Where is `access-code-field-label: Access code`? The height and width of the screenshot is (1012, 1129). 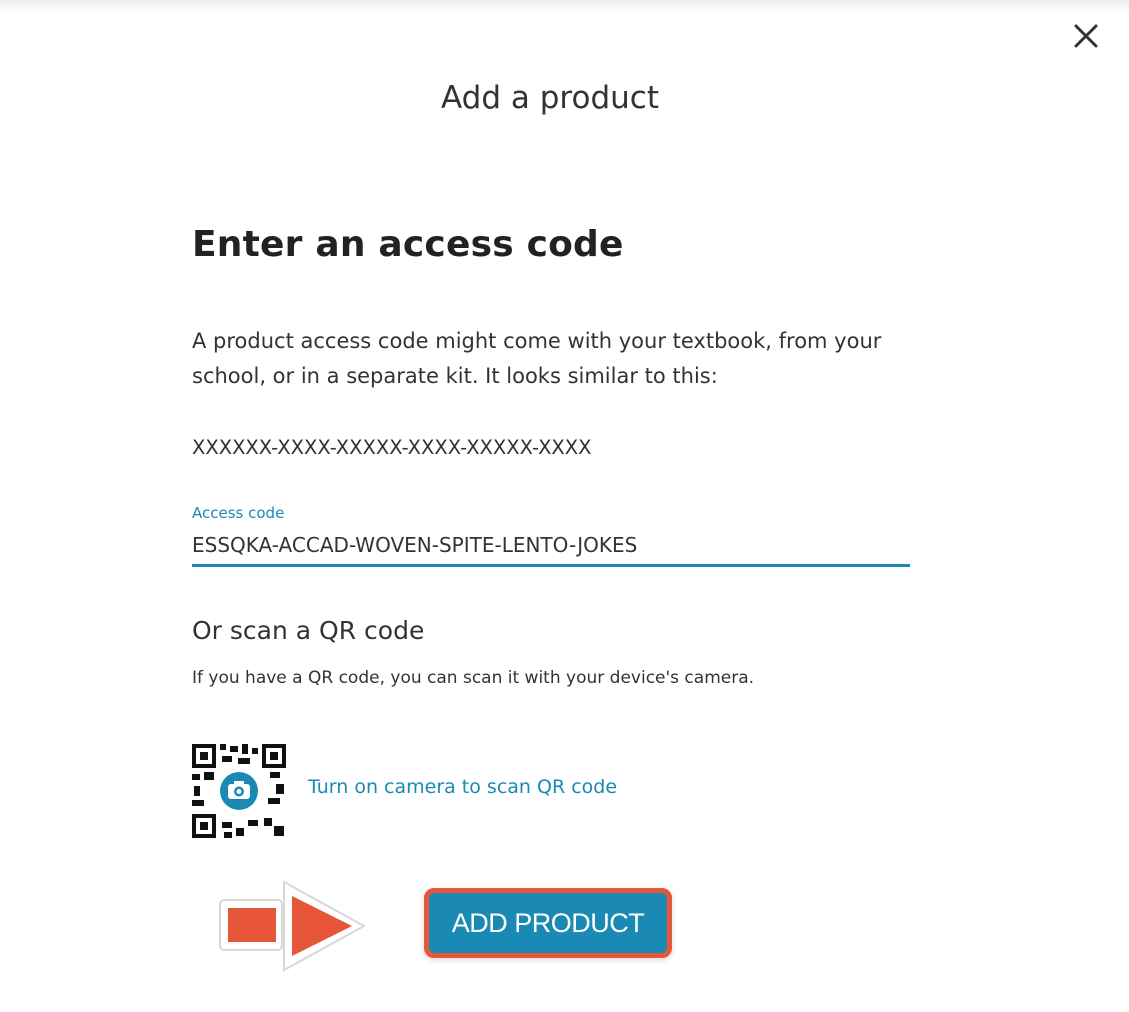 access-code-field-label: Access code is located at coordinates (238, 513).